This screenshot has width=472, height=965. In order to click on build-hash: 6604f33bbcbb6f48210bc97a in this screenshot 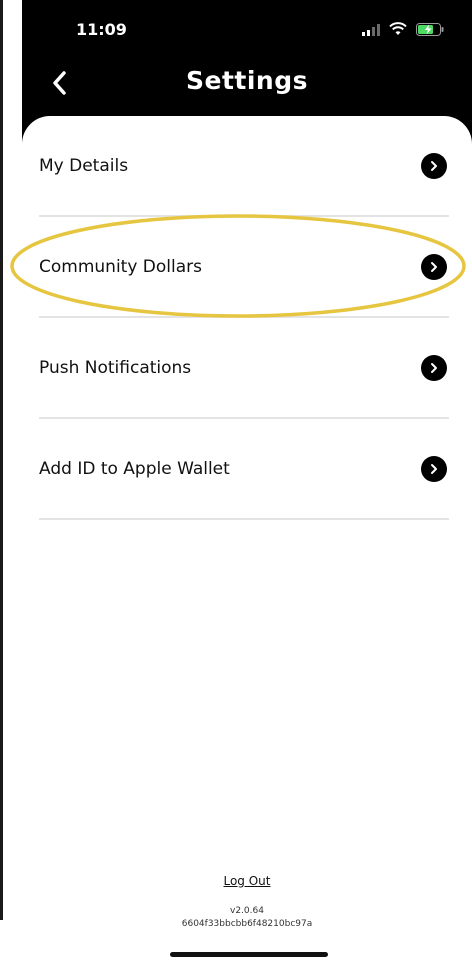, I will do `click(247, 924)`.